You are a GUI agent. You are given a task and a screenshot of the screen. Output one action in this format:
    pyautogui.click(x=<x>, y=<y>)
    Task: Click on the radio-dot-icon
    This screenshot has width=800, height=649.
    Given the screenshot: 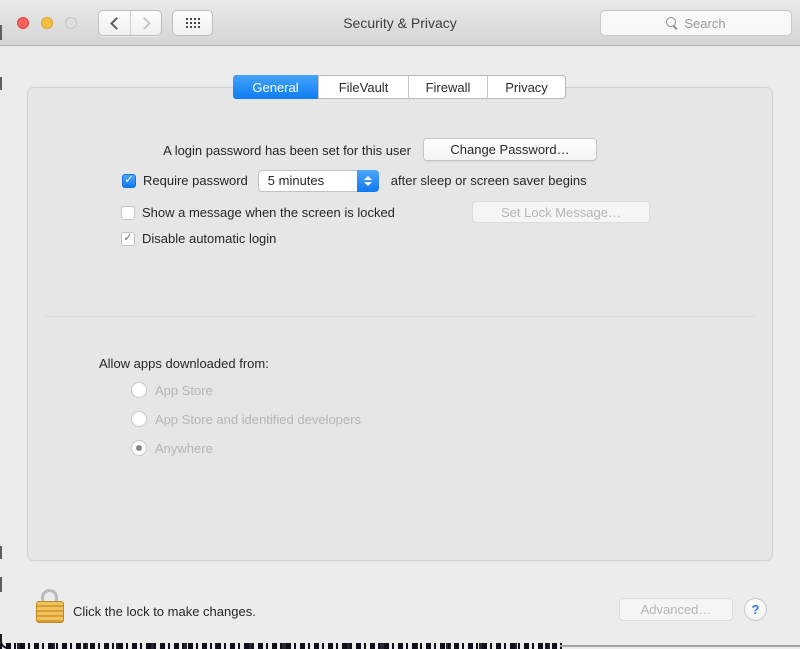 What is the action you would take?
    pyautogui.click(x=139, y=448)
    